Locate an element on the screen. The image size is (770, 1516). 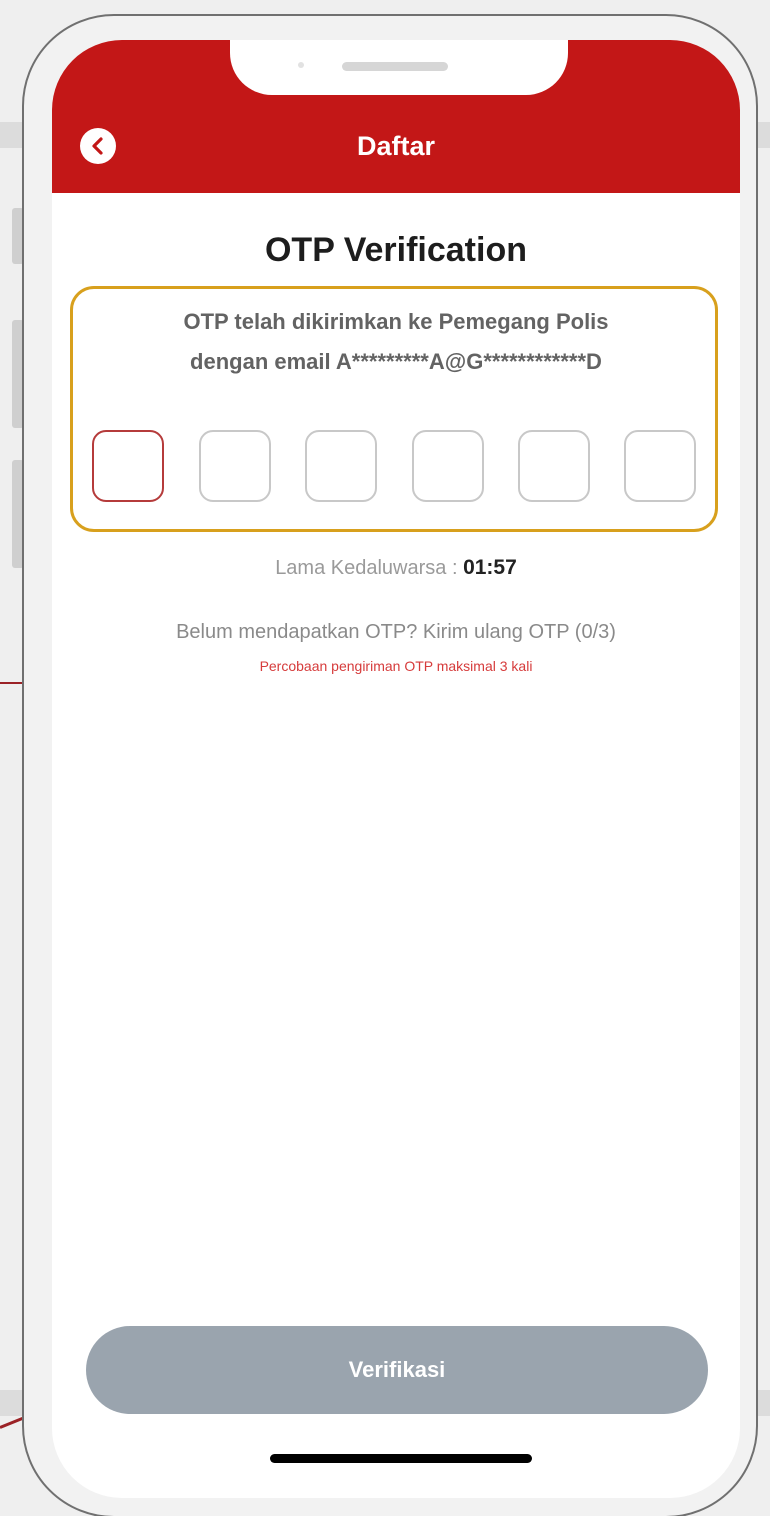
home-indicator is located at coordinates (401, 1458).